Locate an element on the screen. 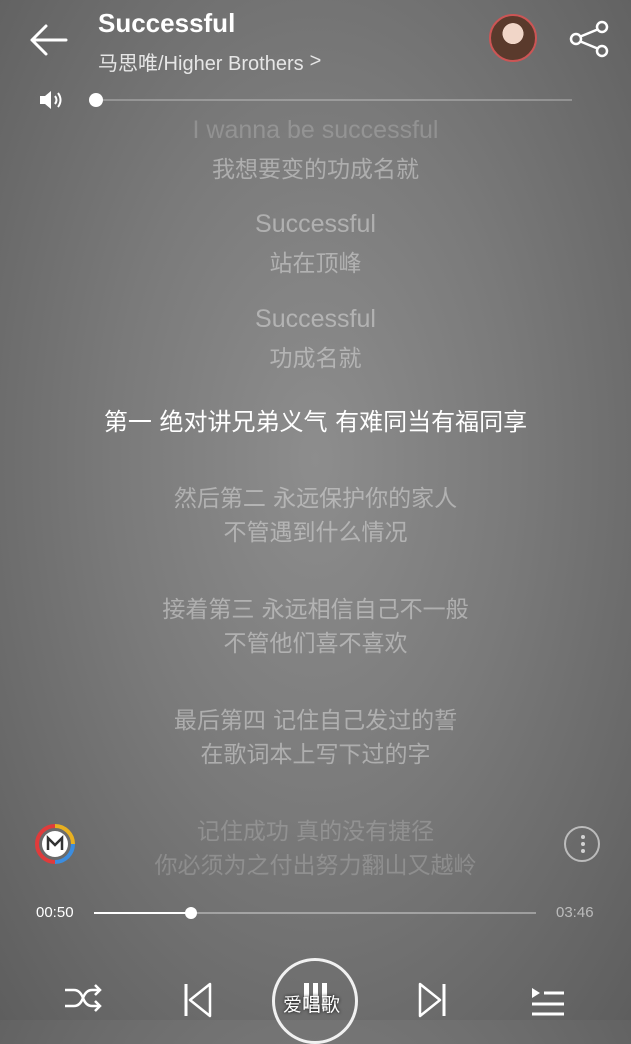 This screenshot has width=631, height=1044. lyric-line: 我想要变的功成名就 is located at coordinates (315, 167).